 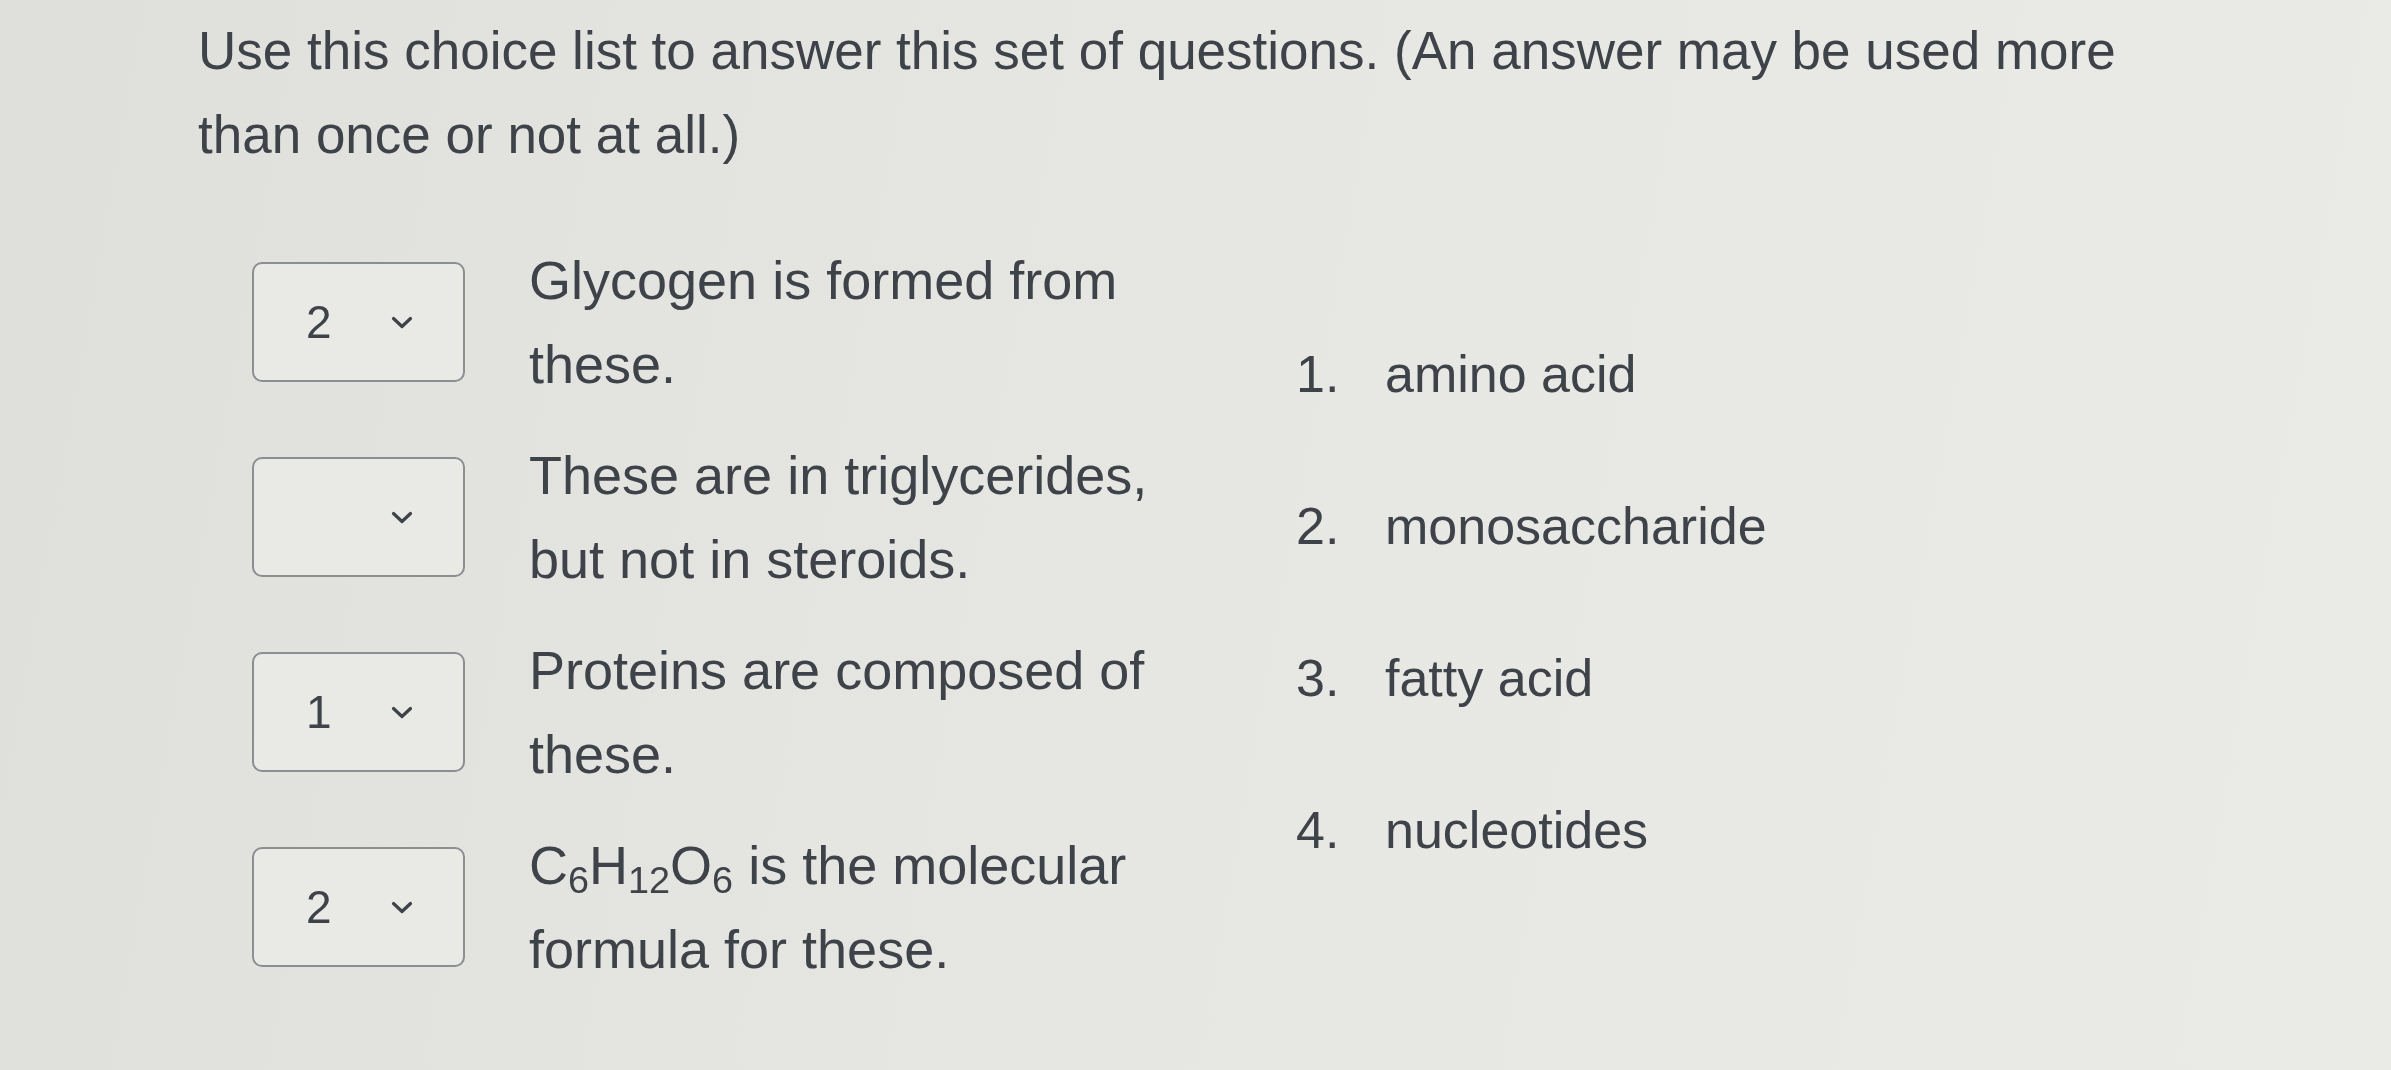 I want to click on choice-label: amino acid, so click(x=1511, y=374).